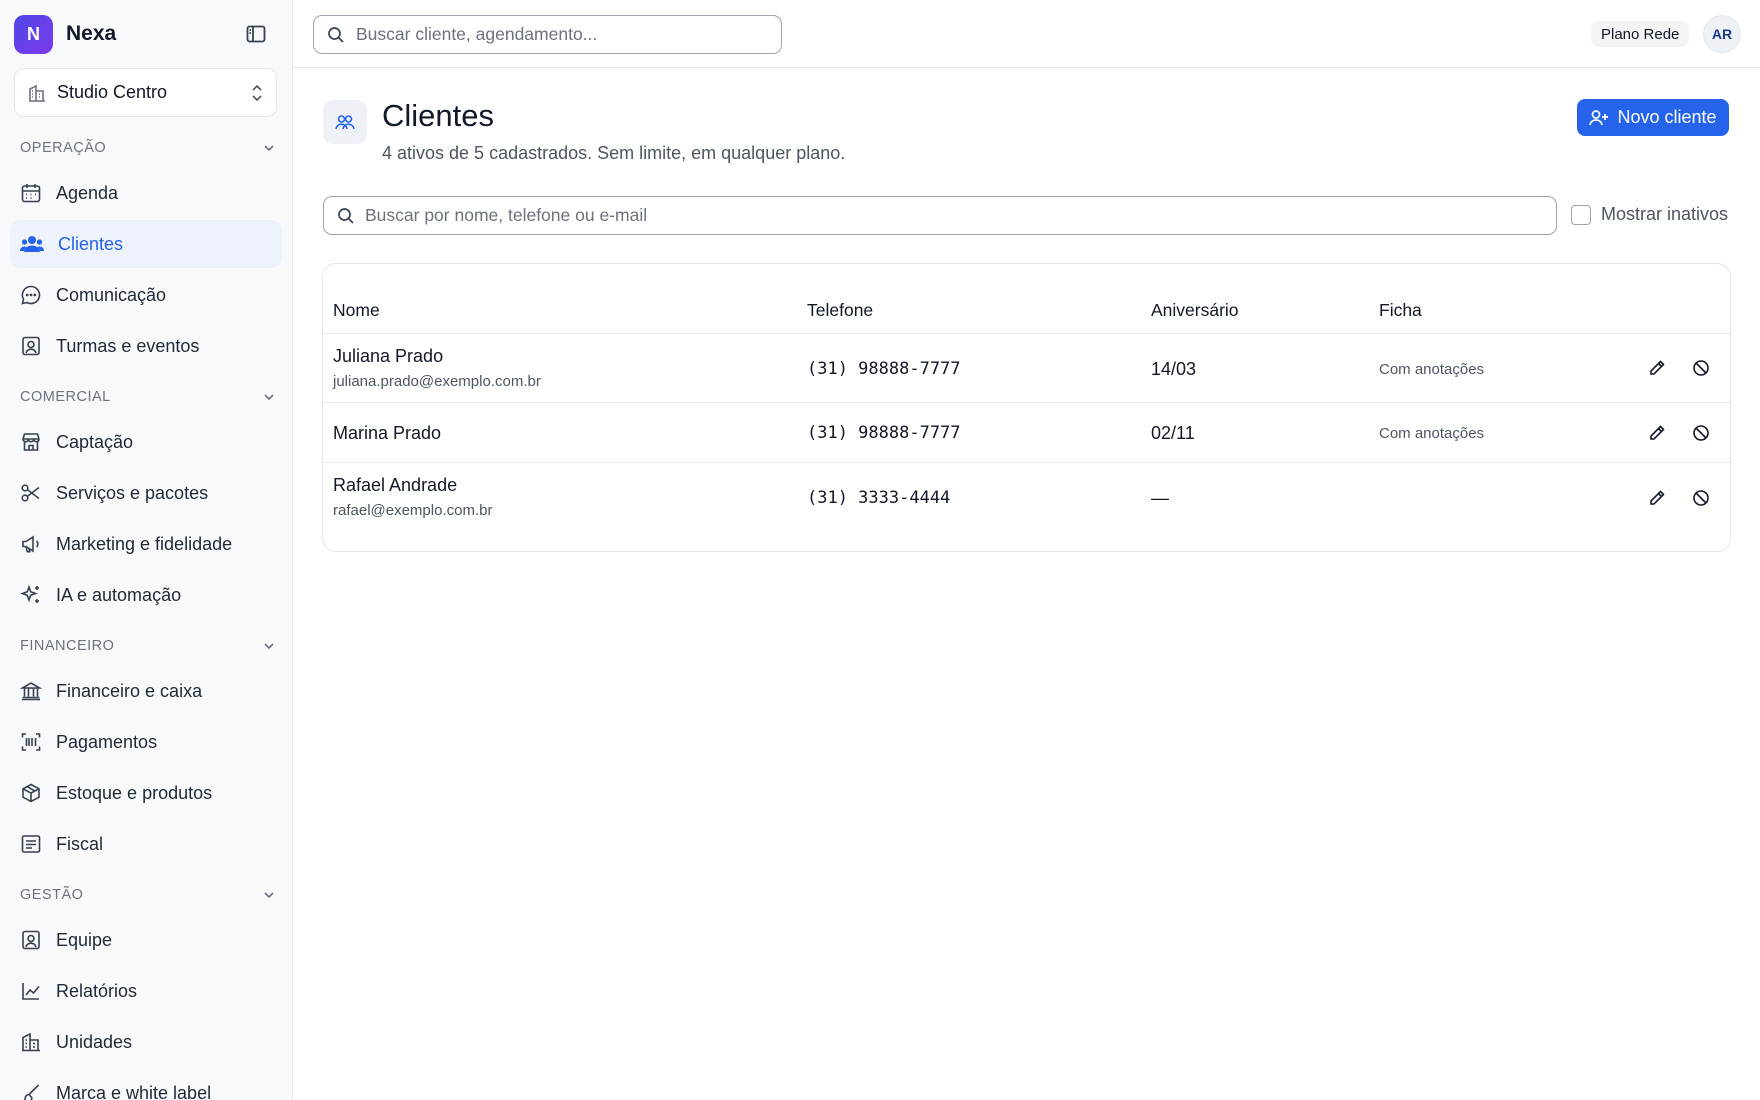  Describe the element at coordinates (91, 243) in the screenshot. I see `sidebar-item-label: Clientes` at that location.